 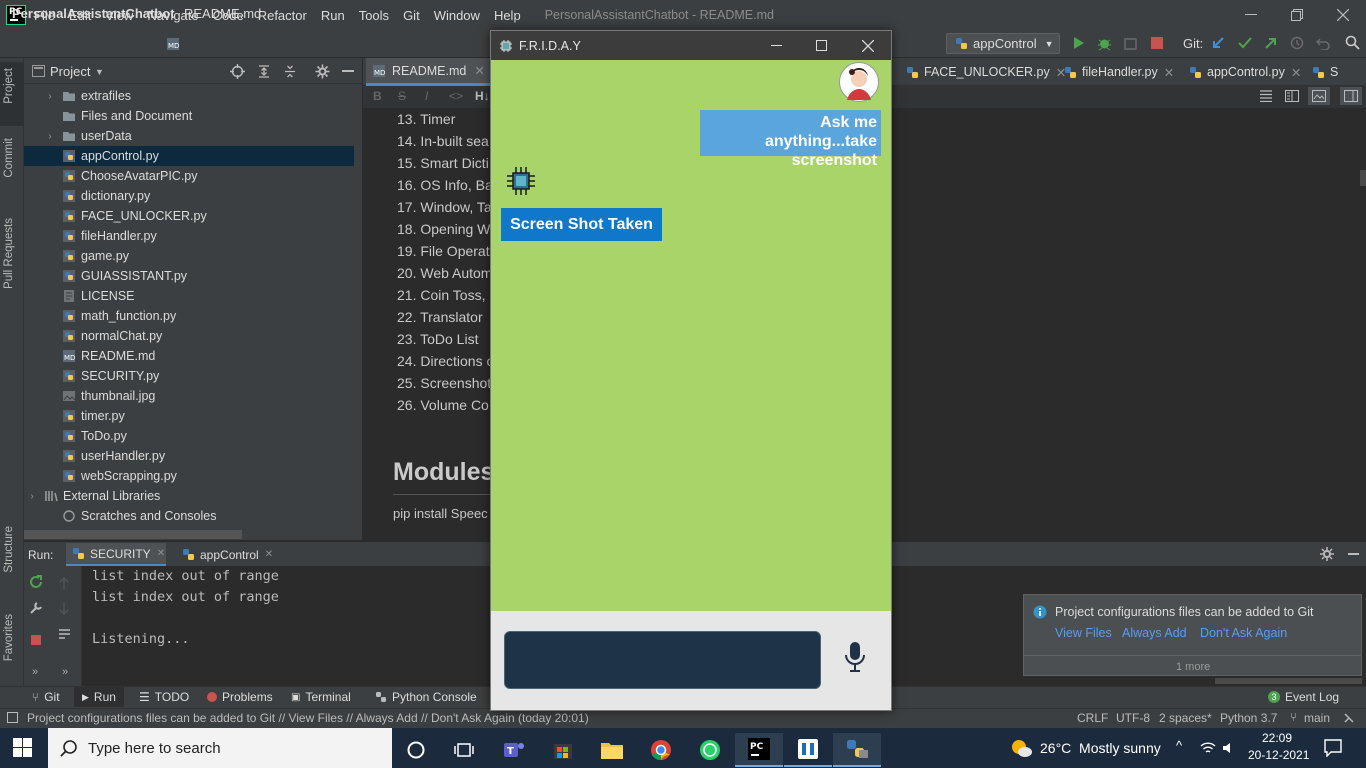 I want to click on editor-tab-appcontrol: appControl.py ✕, so click(x=1245, y=72).